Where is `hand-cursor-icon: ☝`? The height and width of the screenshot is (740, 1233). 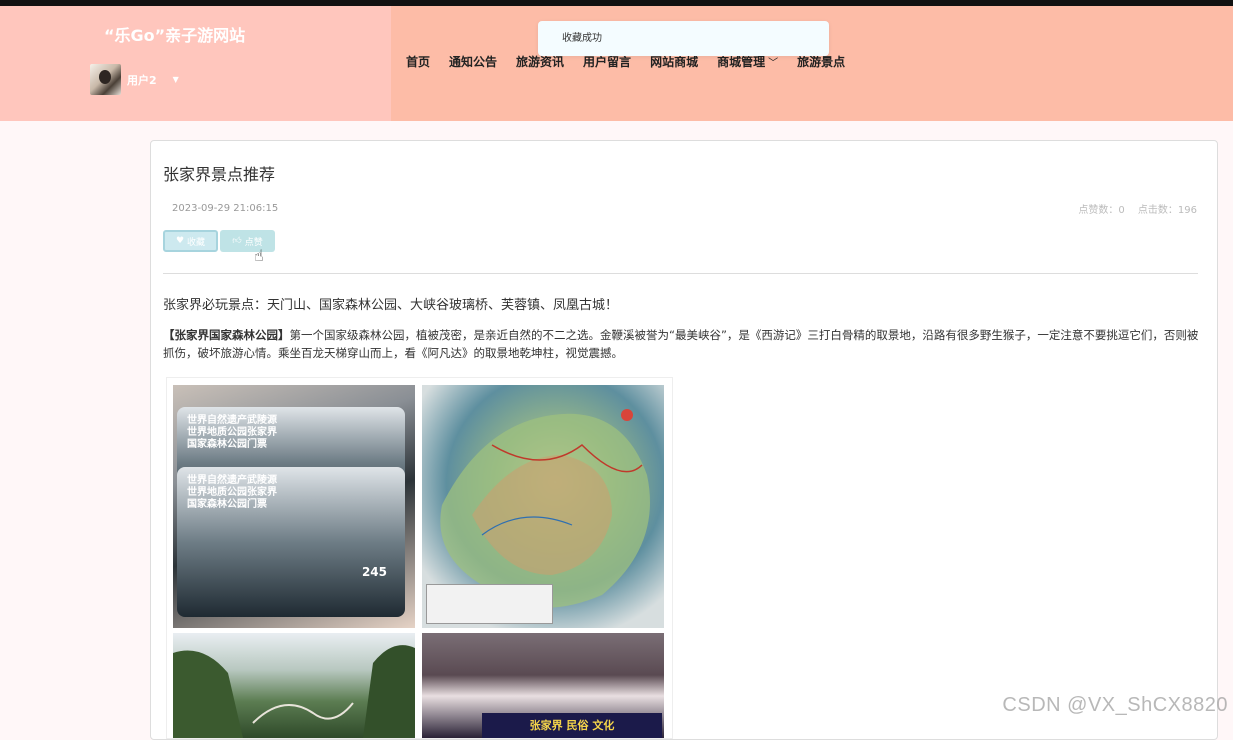
hand-cursor-icon: ☝ is located at coordinates (259, 255).